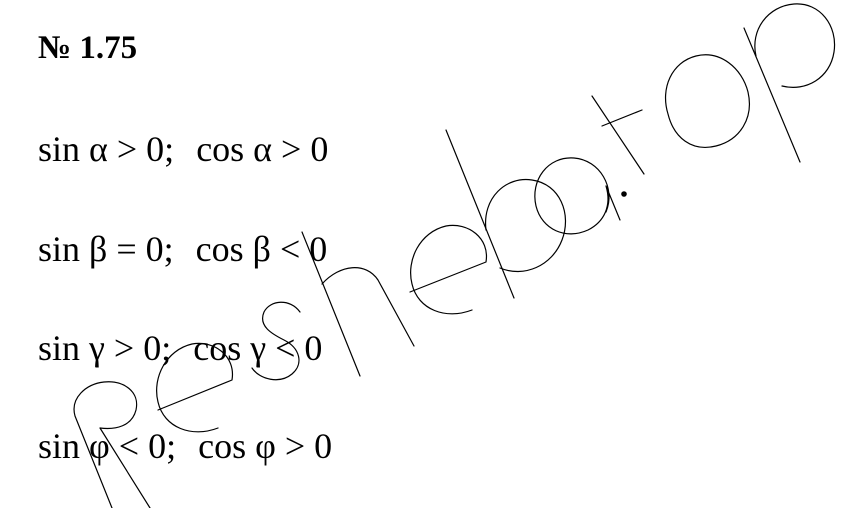 This screenshot has width=847, height=508. What do you see at coordinates (526, 225) in the screenshot?
I see `watermark-letter-b-bowl` at bounding box center [526, 225].